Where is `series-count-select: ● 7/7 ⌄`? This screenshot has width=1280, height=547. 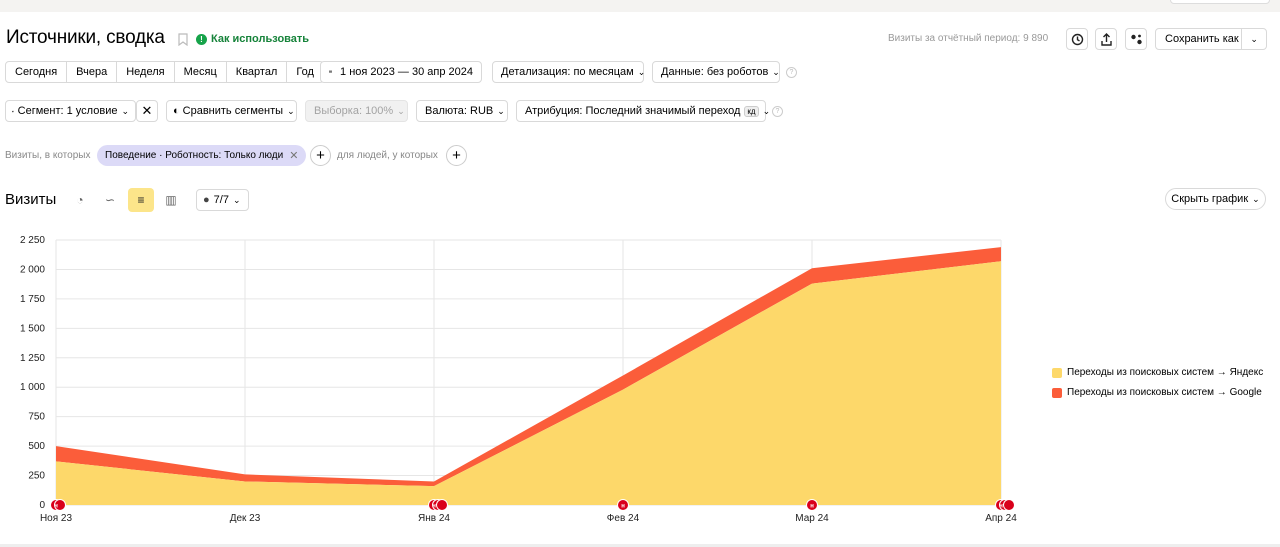
series-count-select: ● 7/7 ⌄ is located at coordinates (222, 200).